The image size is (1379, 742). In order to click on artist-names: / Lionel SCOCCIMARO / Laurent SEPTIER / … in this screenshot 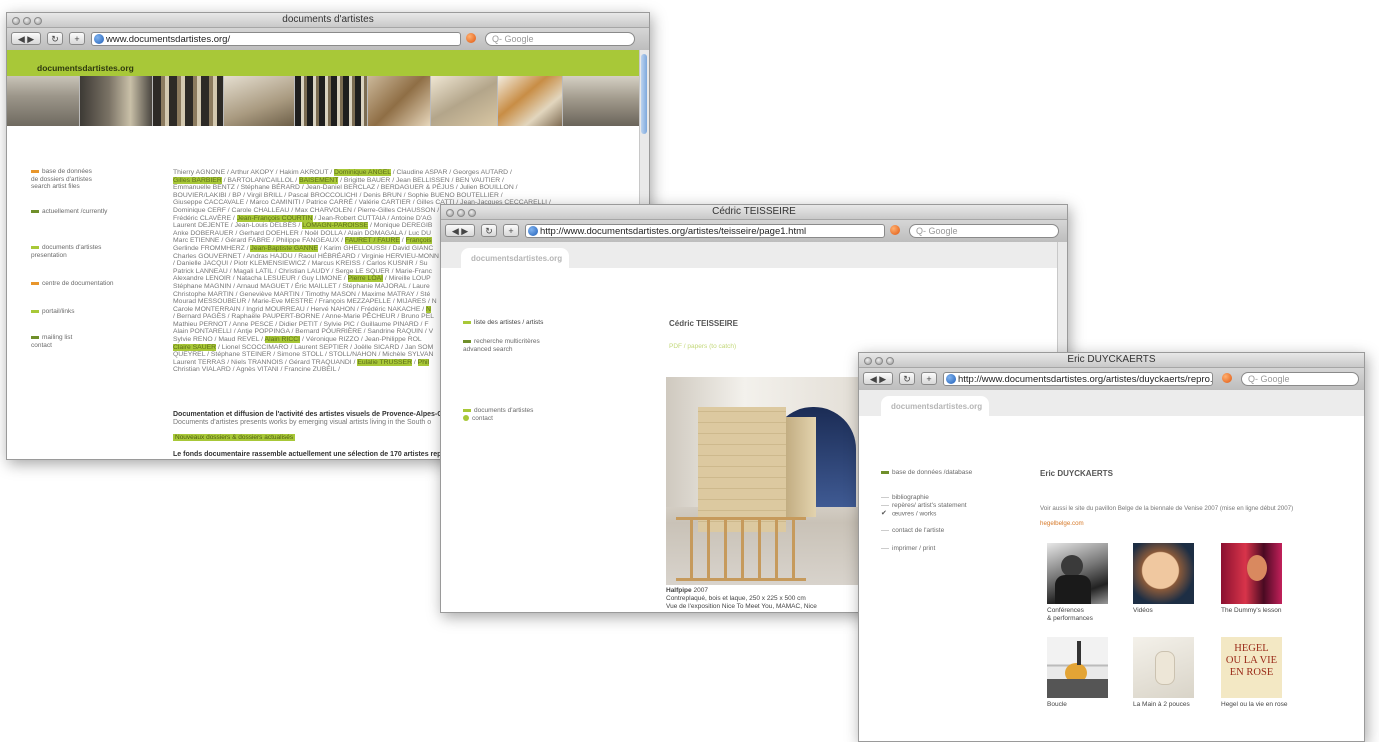, I will do `click(324, 347)`.